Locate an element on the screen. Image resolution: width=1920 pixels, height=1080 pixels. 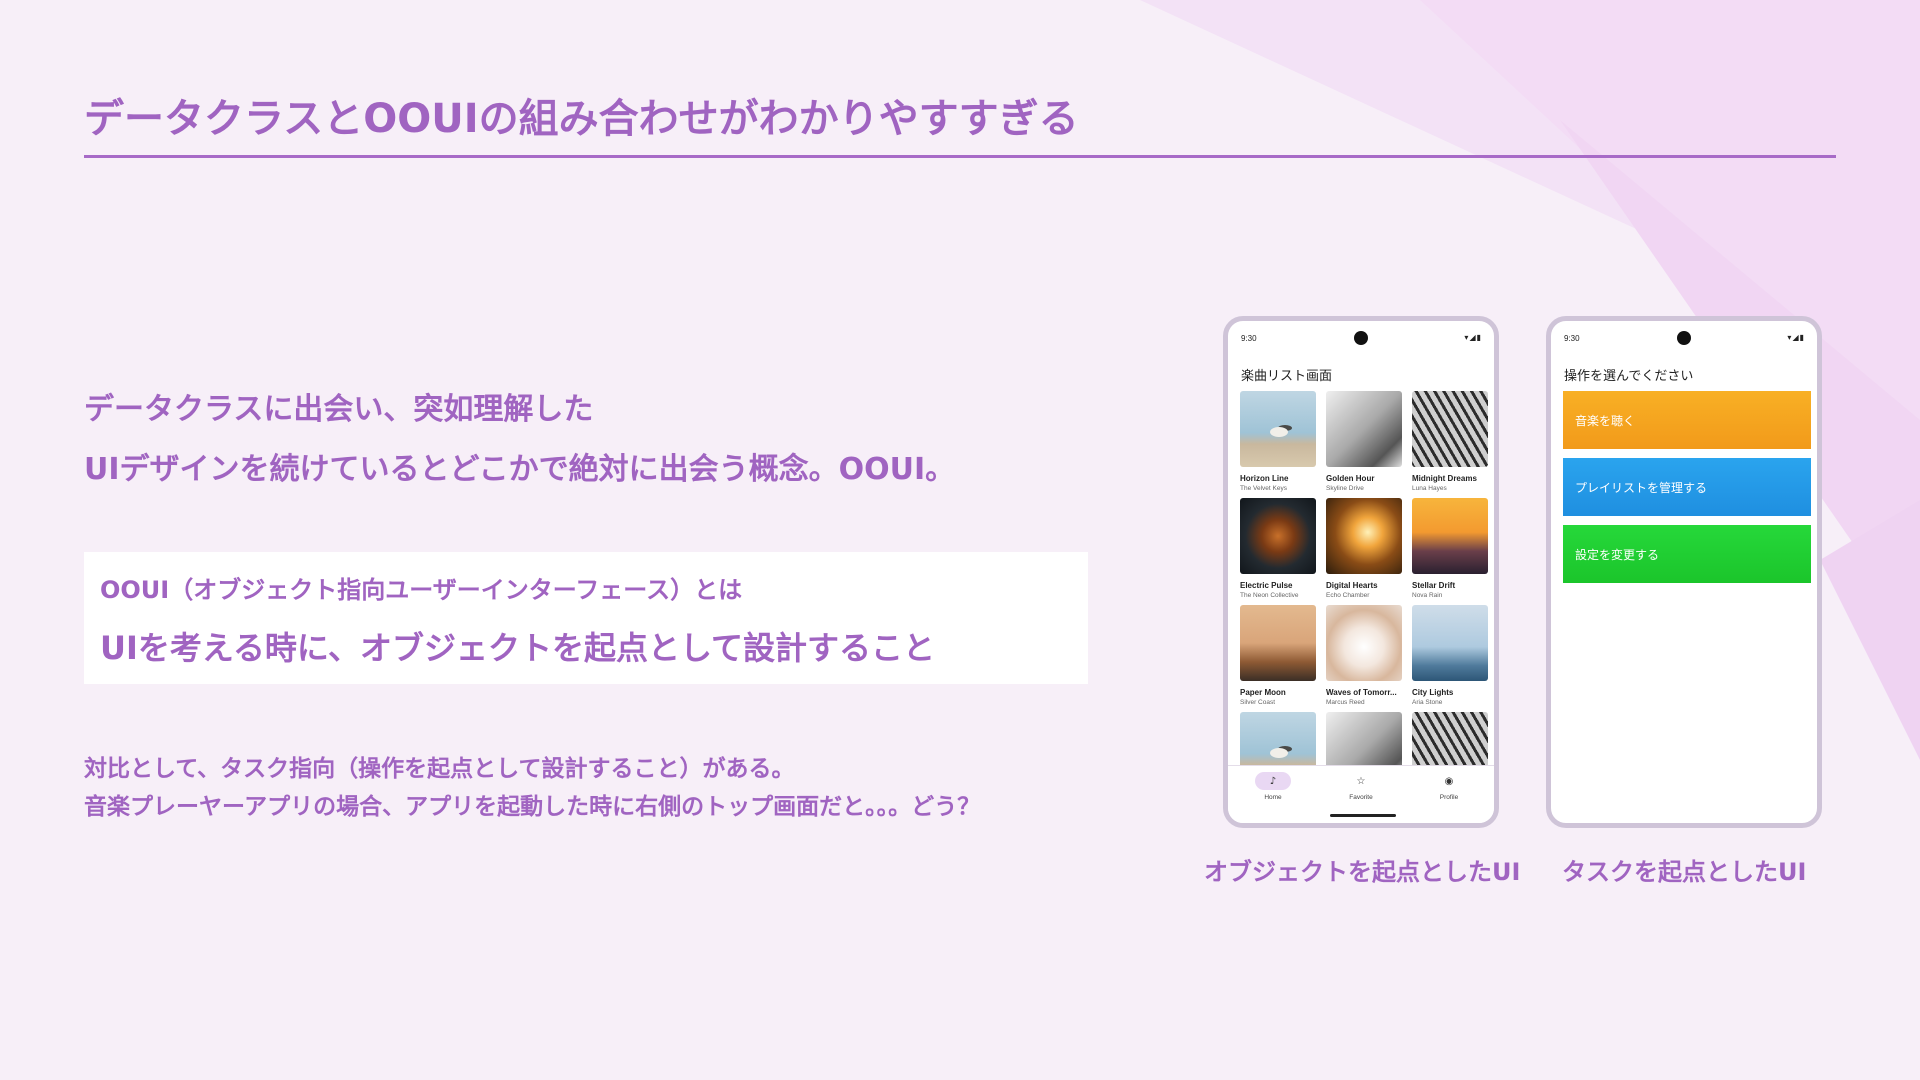
home-indicator is located at coordinates (1363, 815).